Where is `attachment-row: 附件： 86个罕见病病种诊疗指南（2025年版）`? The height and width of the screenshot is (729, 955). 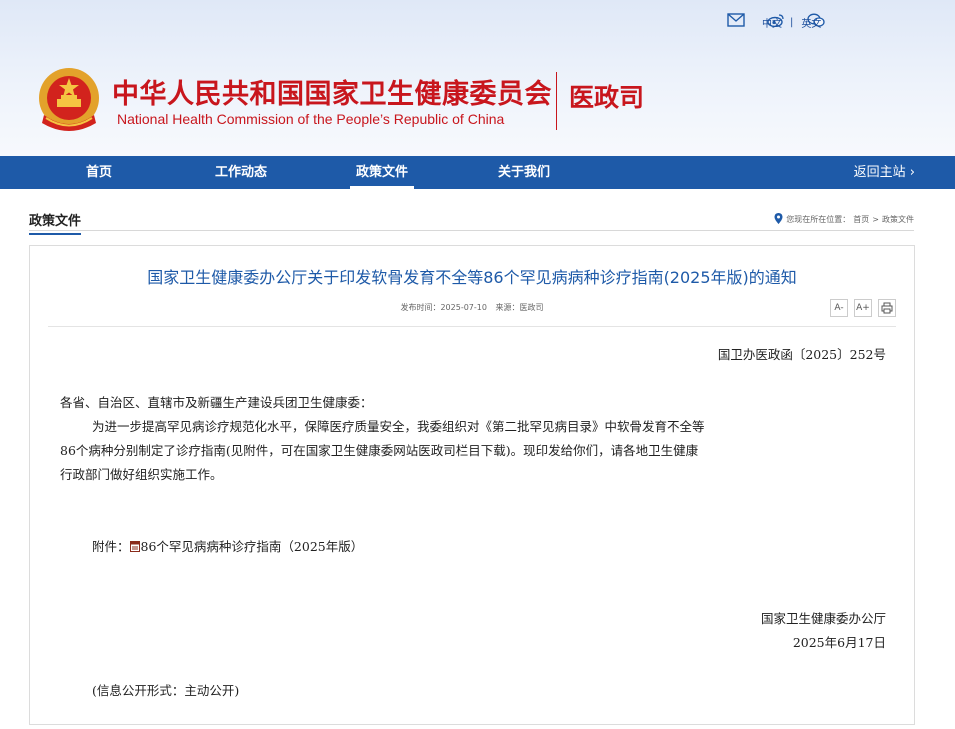
attachment-row: 附件： 86个罕见病病种诊疗指南（2025年版） is located at coordinates (227, 545).